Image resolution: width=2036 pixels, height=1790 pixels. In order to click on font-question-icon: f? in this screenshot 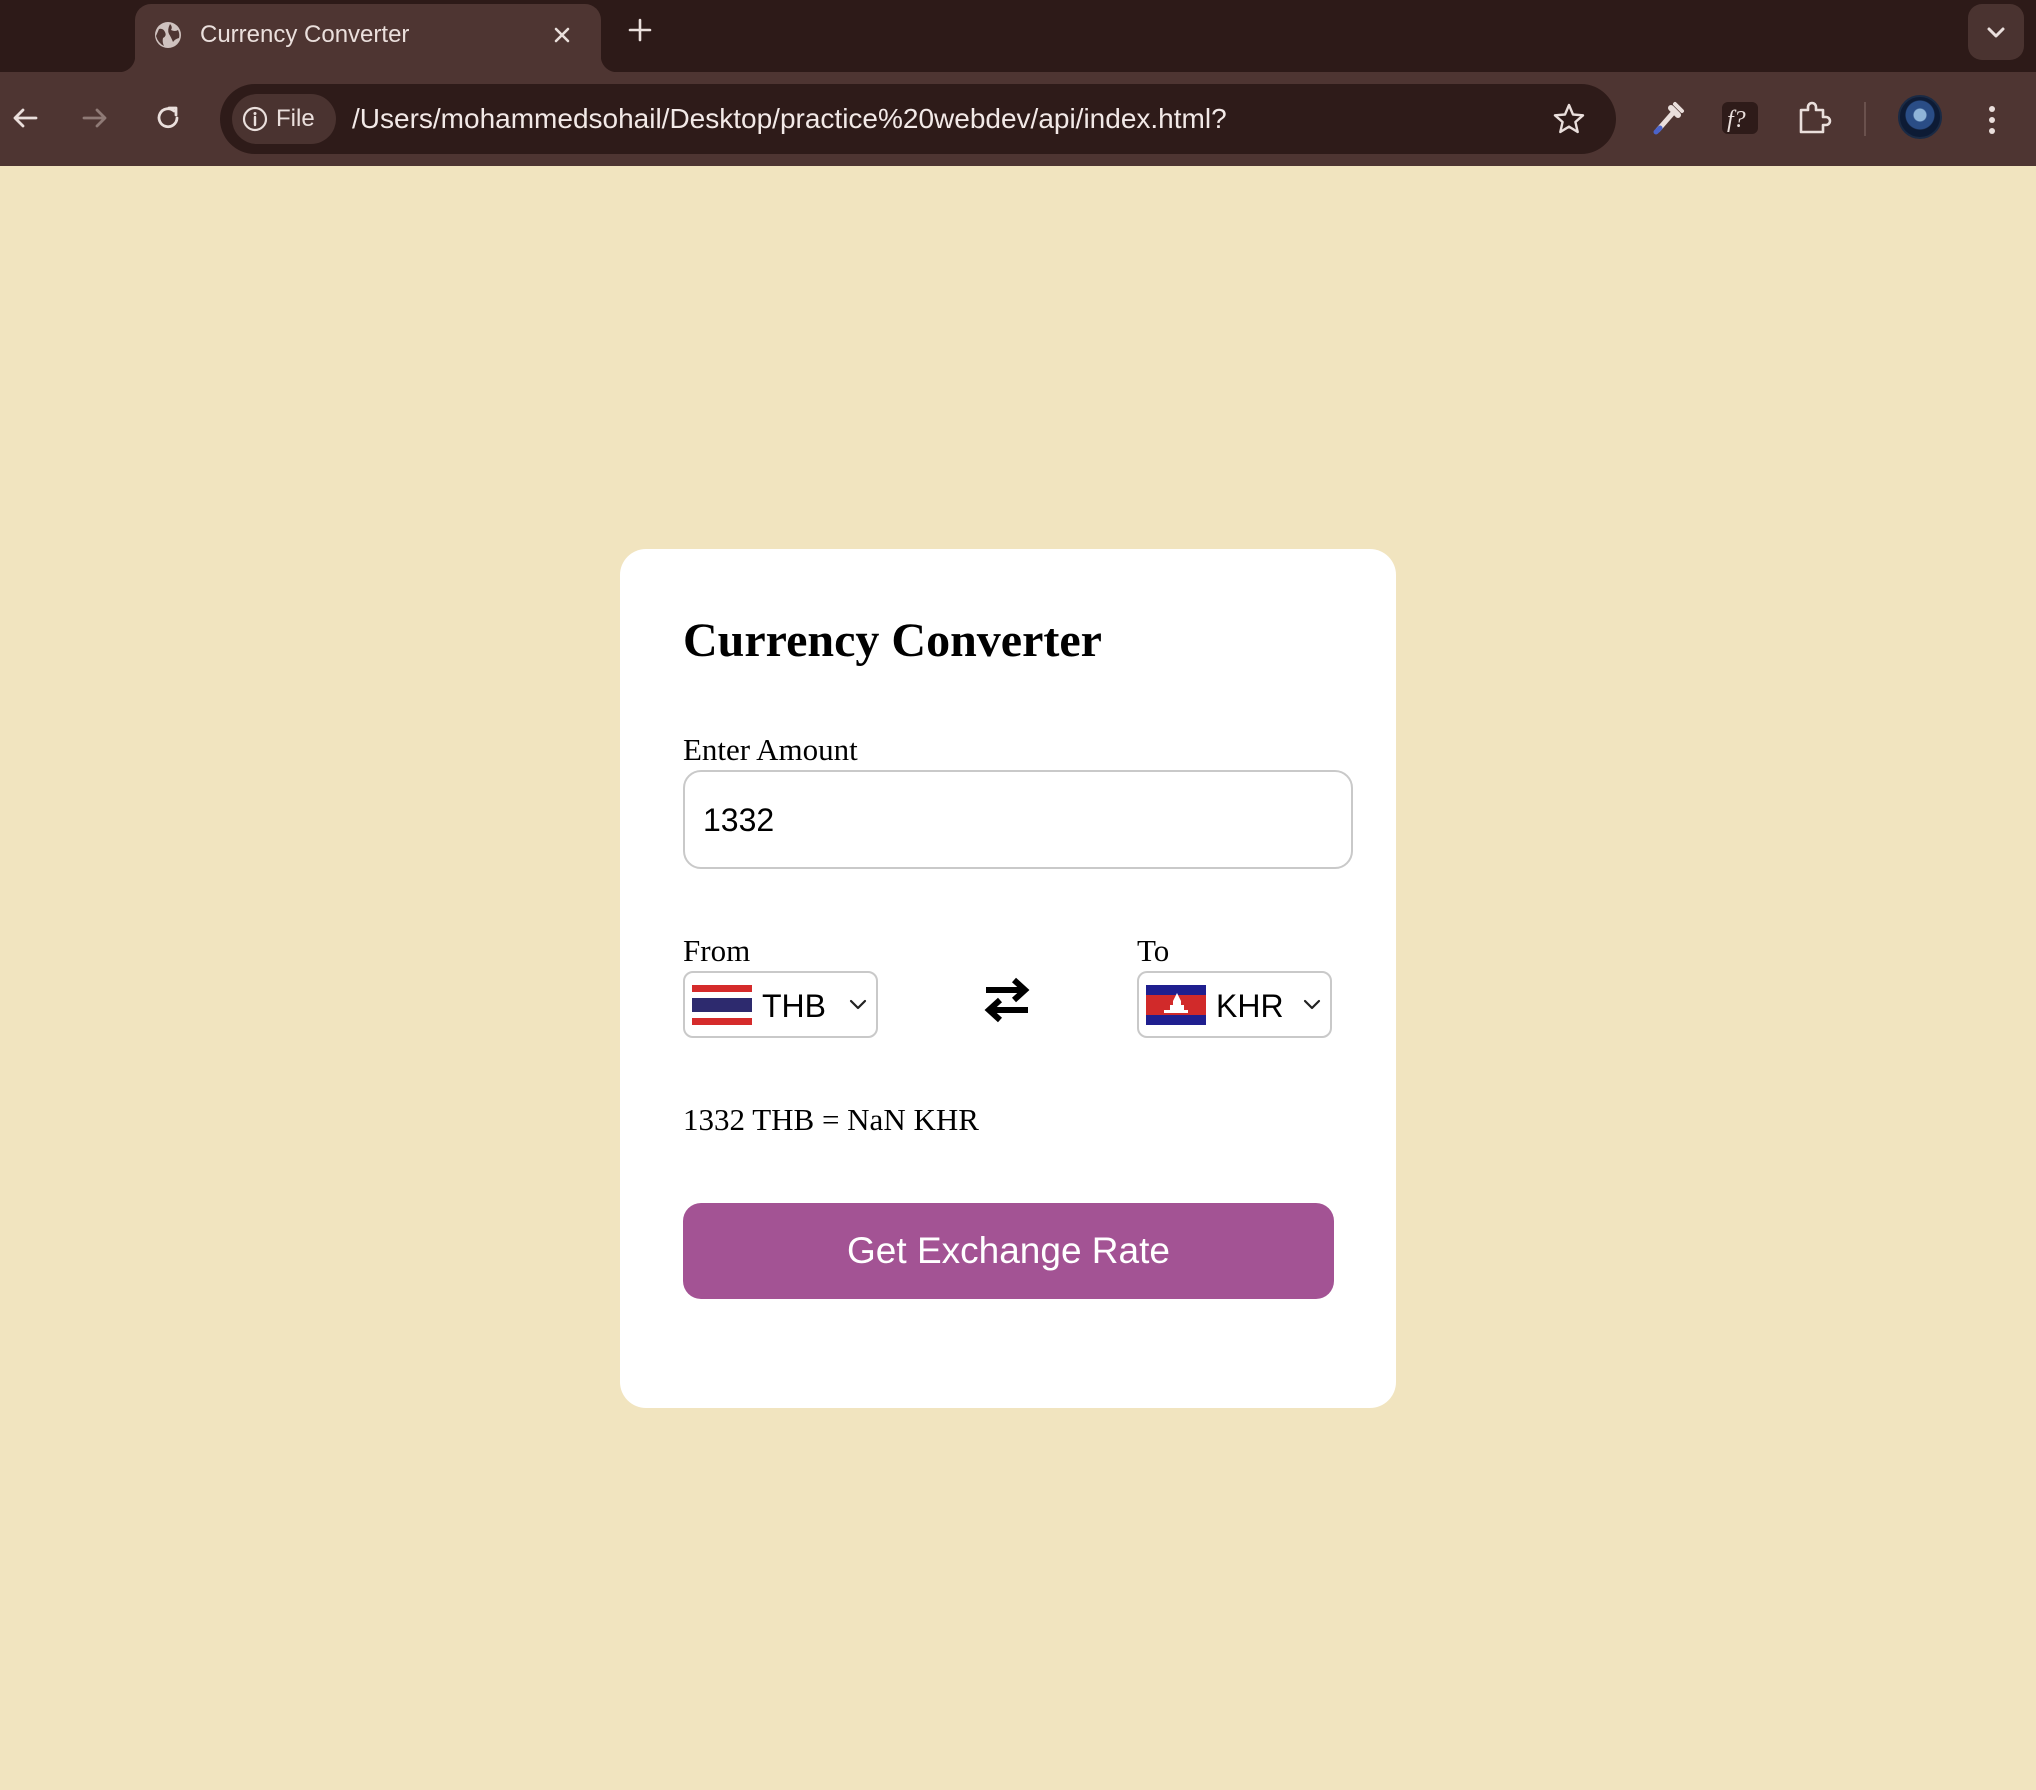, I will do `click(1740, 118)`.